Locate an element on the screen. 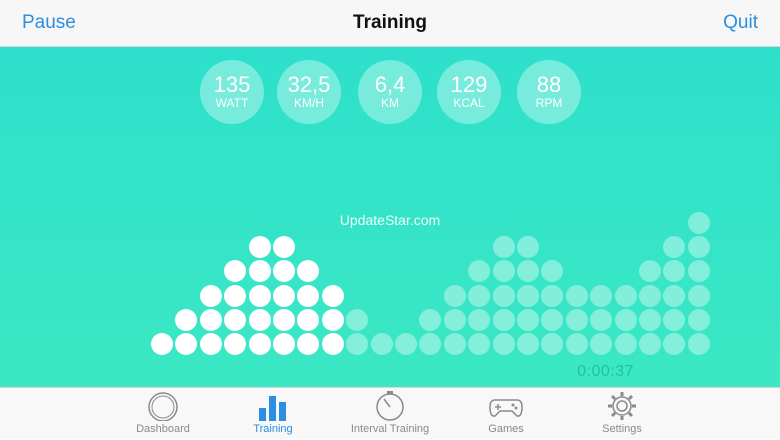 This screenshot has width=780, height=440. quit-button: Quit is located at coordinates (740, 23).